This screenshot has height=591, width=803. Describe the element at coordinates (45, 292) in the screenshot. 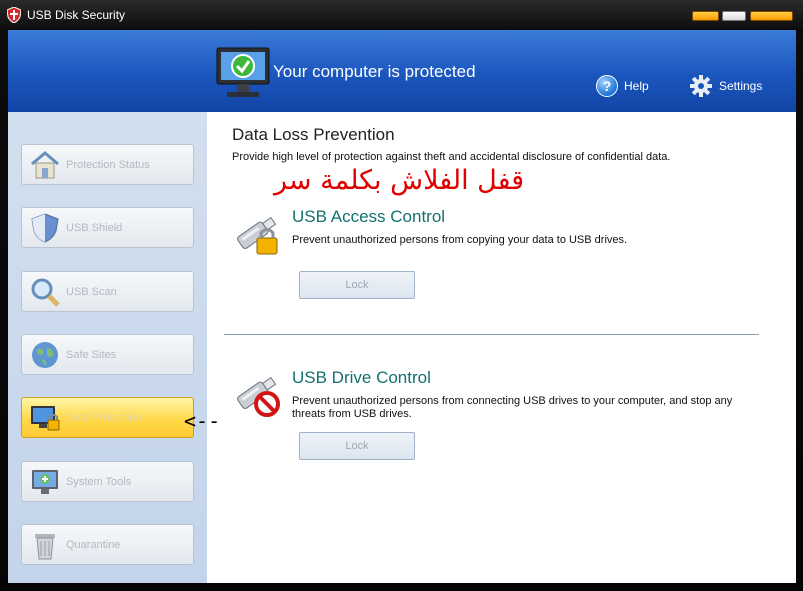

I see `magnifier-icon` at that location.